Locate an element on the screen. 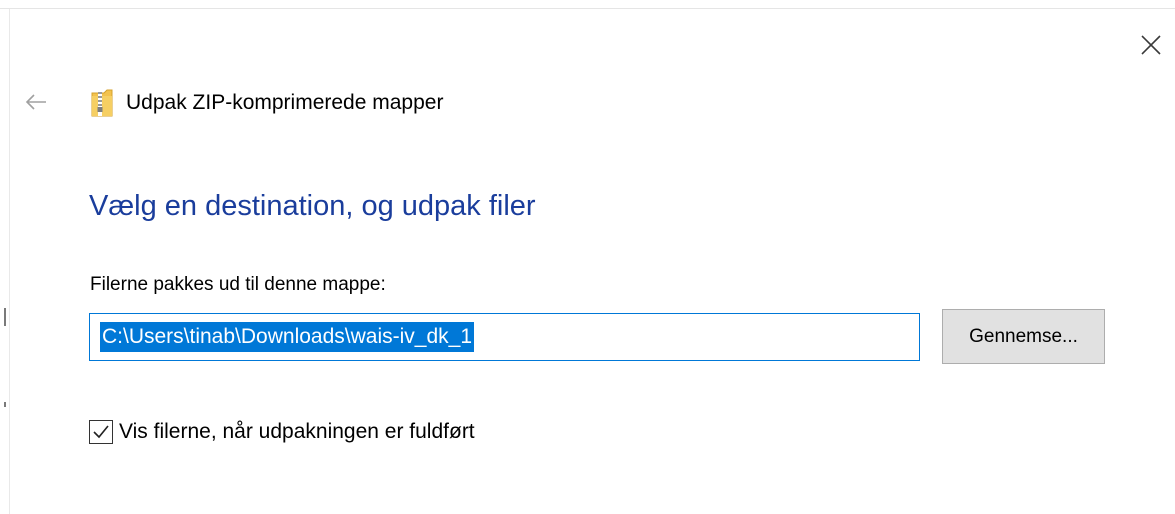 The height and width of the screenshot is (514, 1175). checkmark-icon is located at coordinates (101, 432).